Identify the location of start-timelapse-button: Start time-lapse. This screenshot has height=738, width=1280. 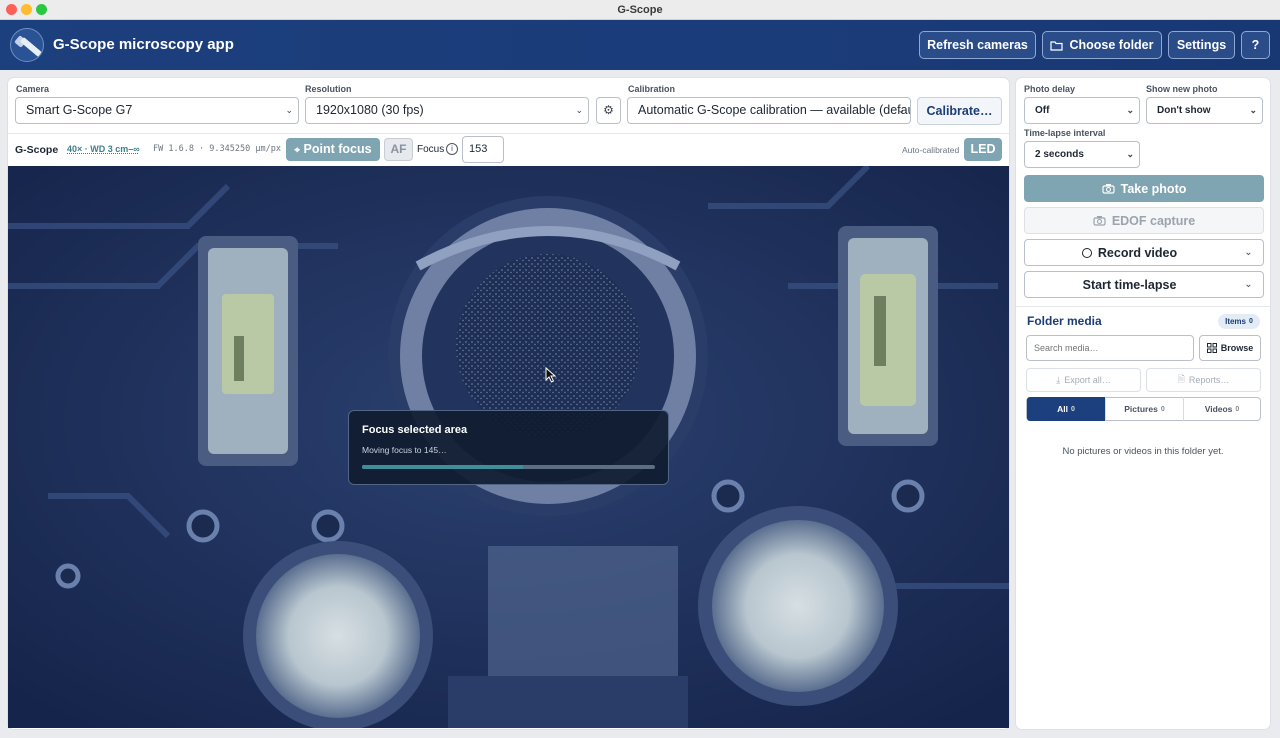
(1129, 284).